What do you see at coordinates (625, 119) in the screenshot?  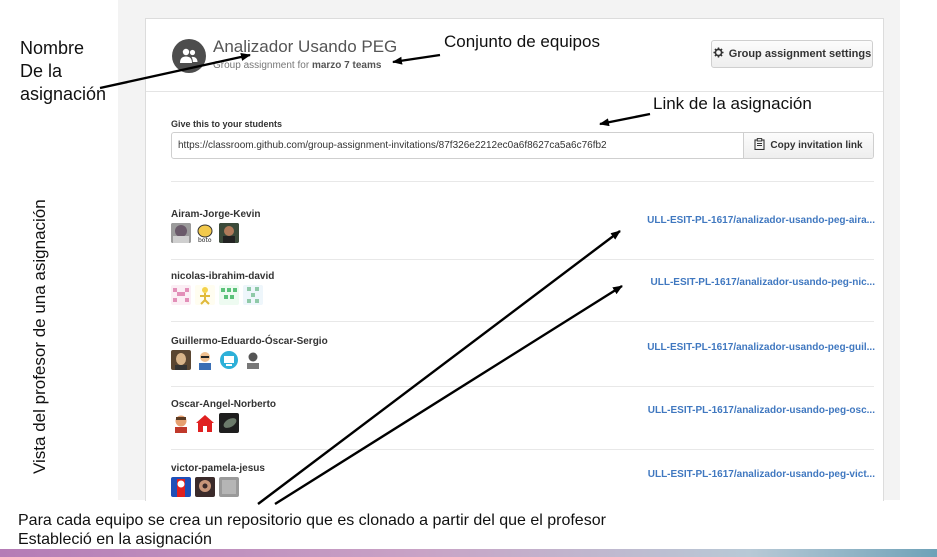 I see `arrow-link` at bounding box center [625, 119].